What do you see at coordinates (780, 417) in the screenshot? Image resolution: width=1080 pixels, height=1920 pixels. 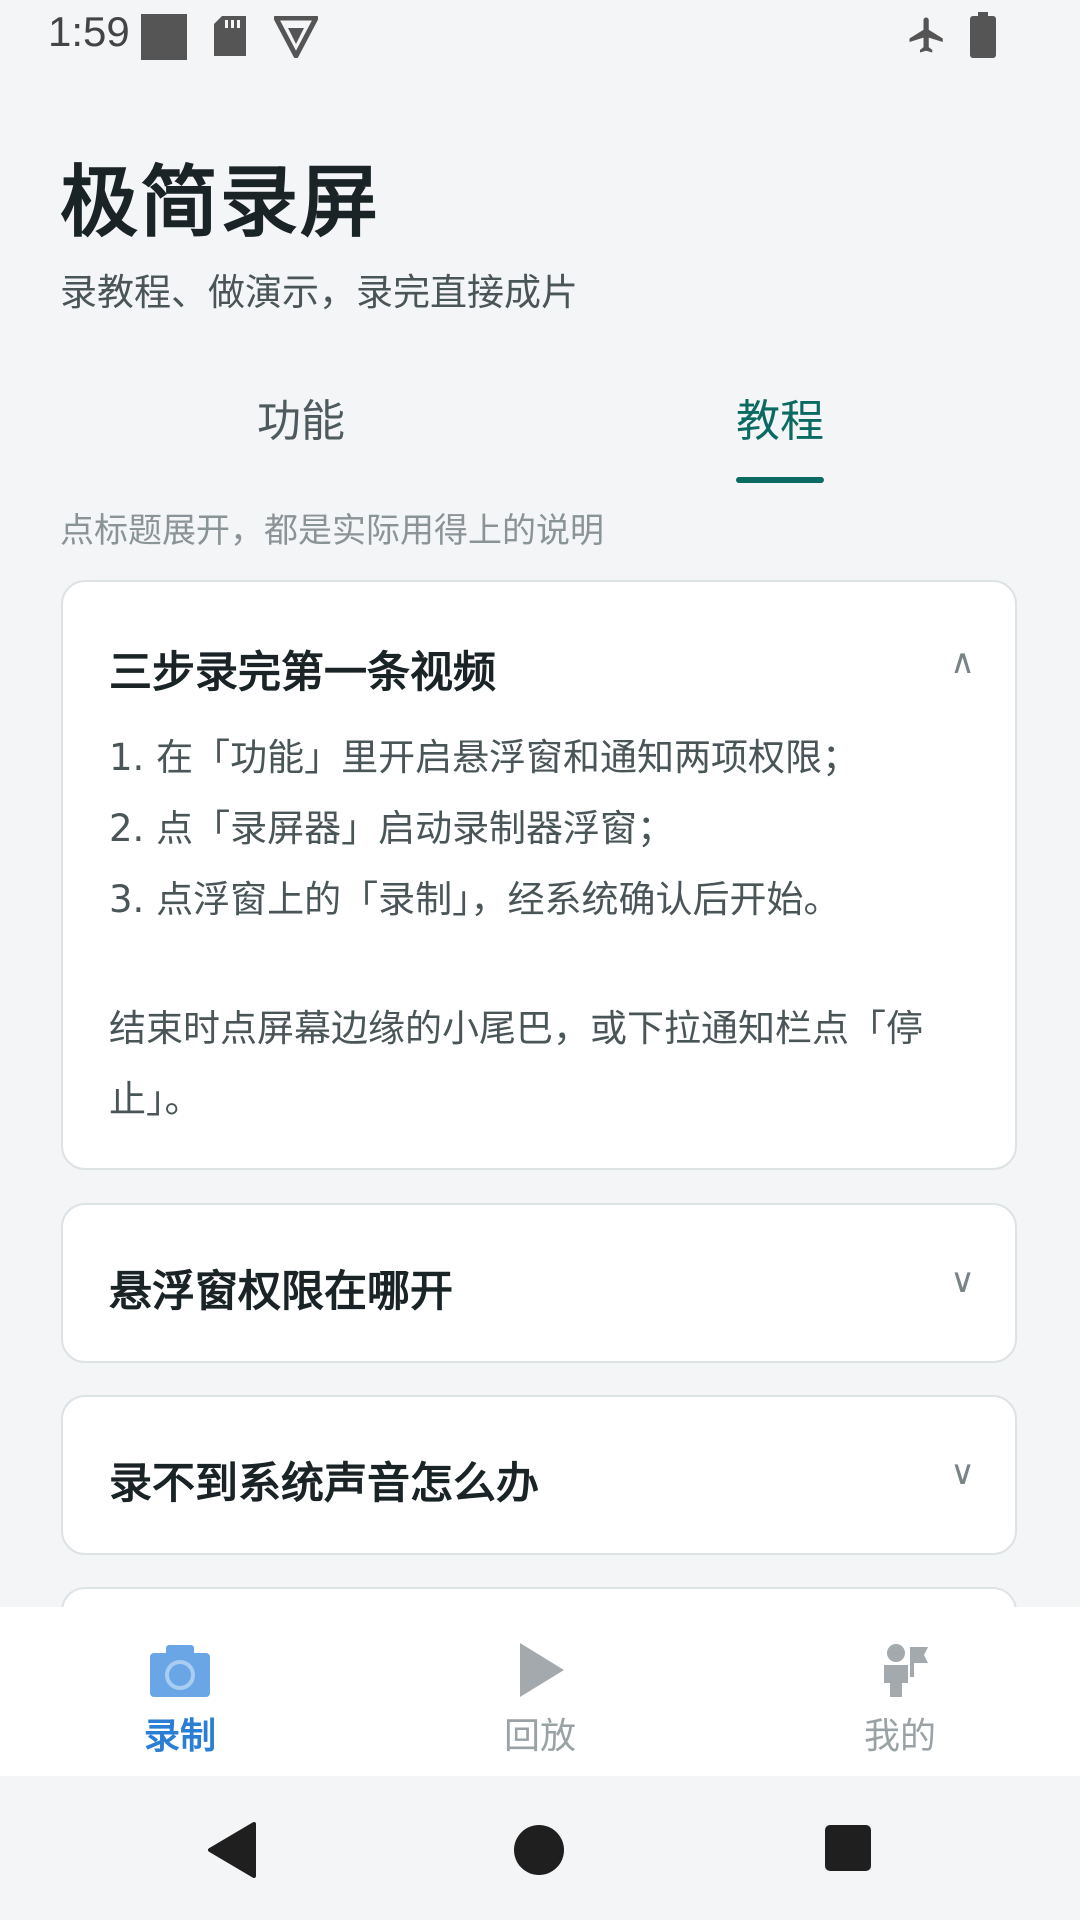 I see `tab-tutorial: 教程` at bounding box center [780, 417].